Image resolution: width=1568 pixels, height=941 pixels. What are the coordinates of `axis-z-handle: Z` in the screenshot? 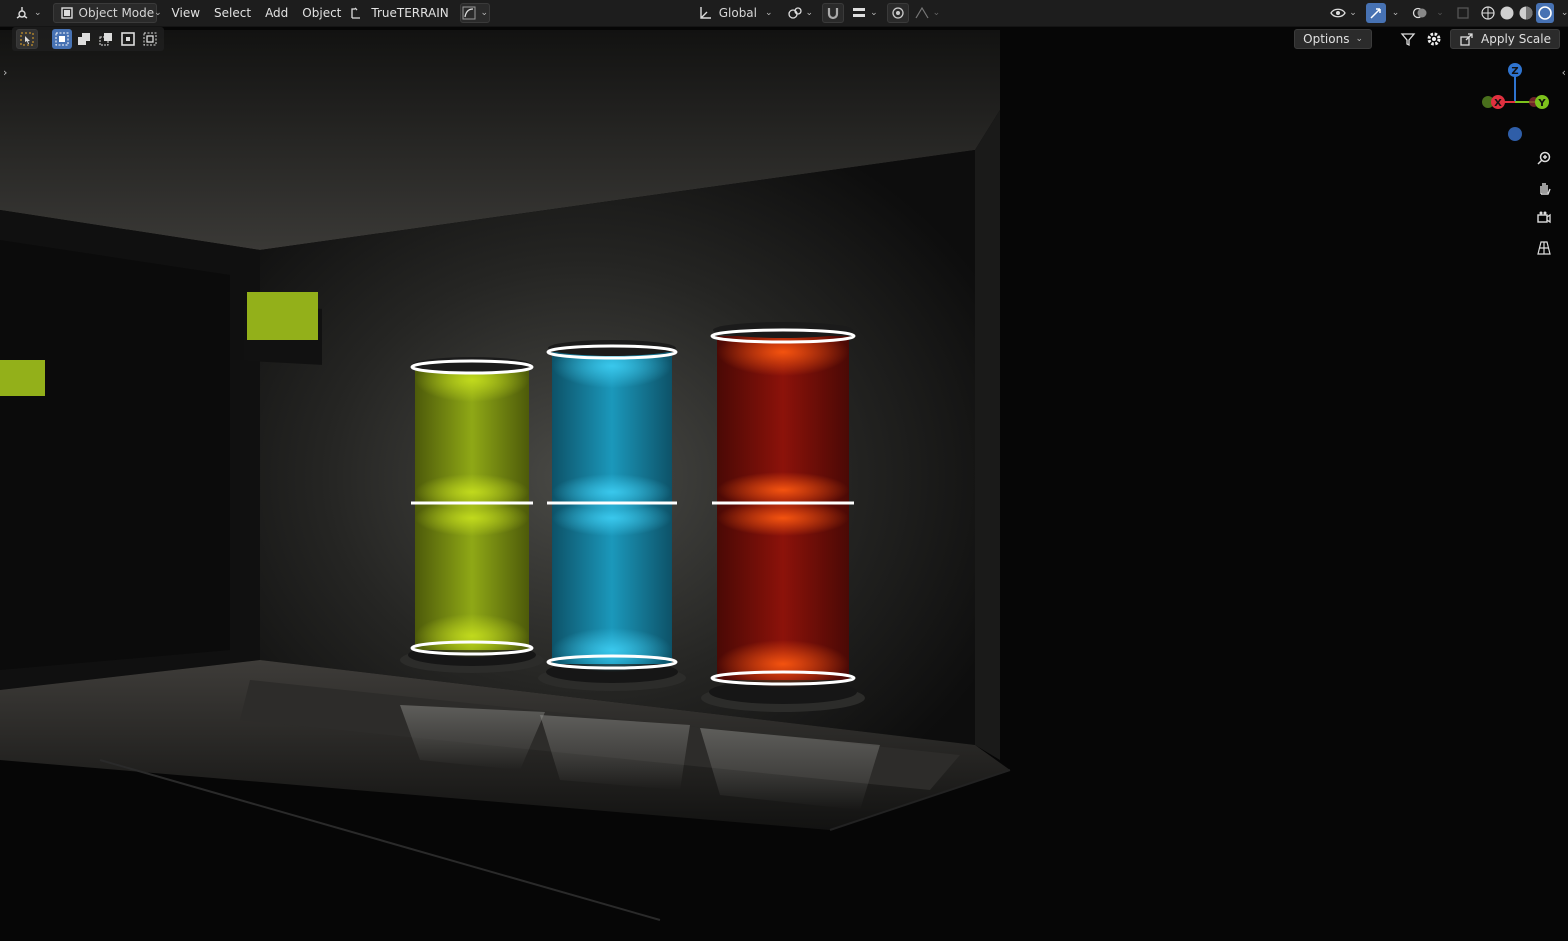 It's located at (1515, 70).